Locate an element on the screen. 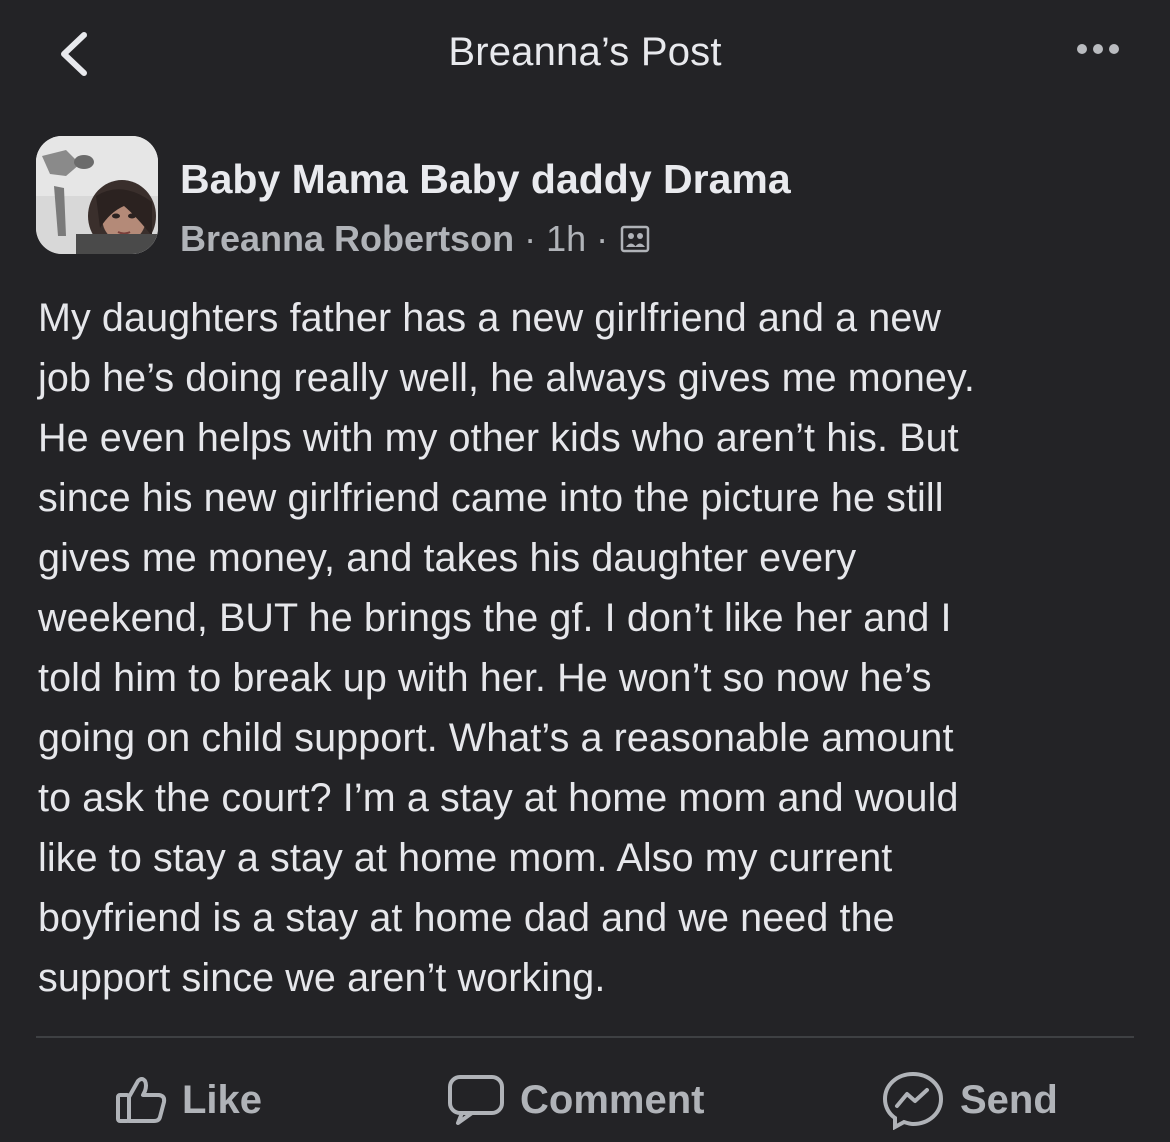 The image size is (1170, 1142). comment-button: Comment is located at coordinates (575, 1100).